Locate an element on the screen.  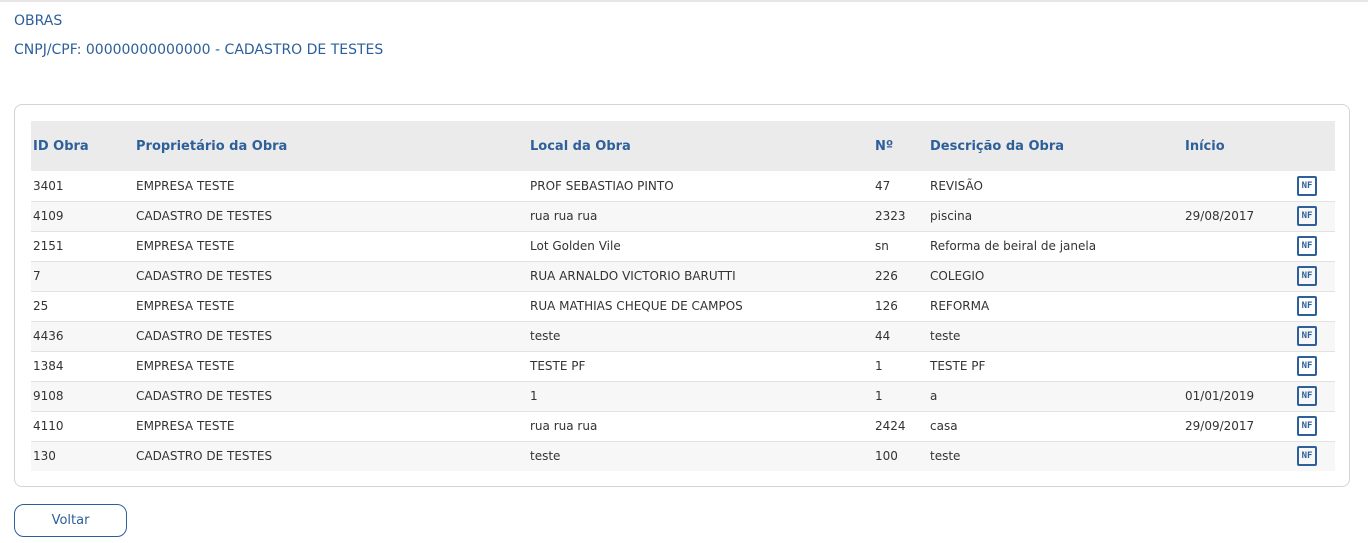
cell-number: 2323 is located at coordinates (900, 215).